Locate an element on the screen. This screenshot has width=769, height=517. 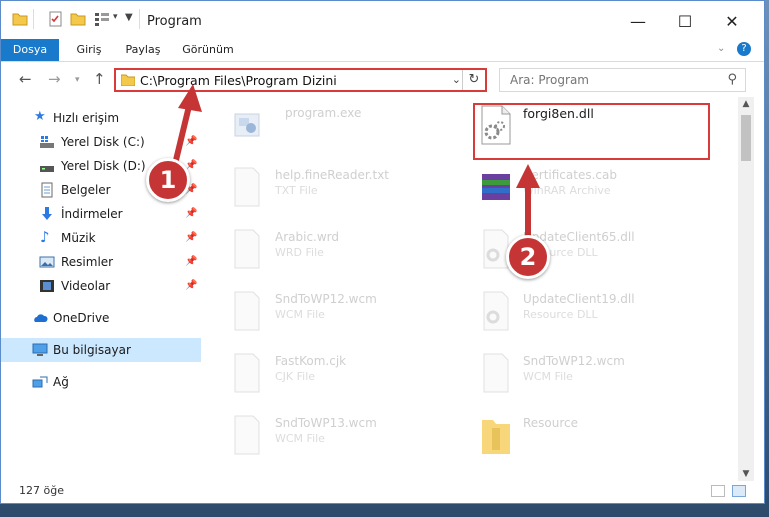
sidebar-item-network: Ağ is located at coordinates (101, 382).